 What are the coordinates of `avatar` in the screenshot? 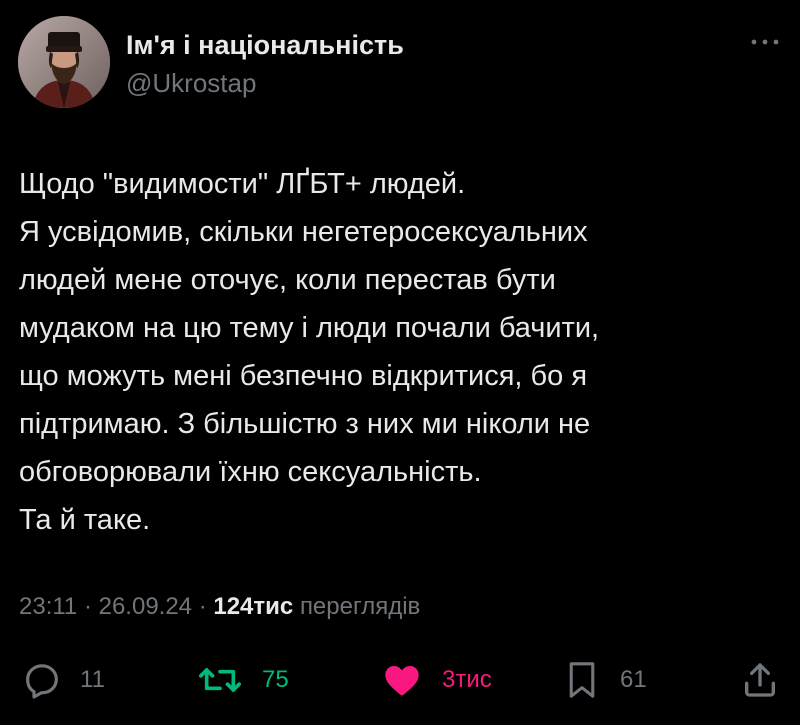 It's located at (64, 62).